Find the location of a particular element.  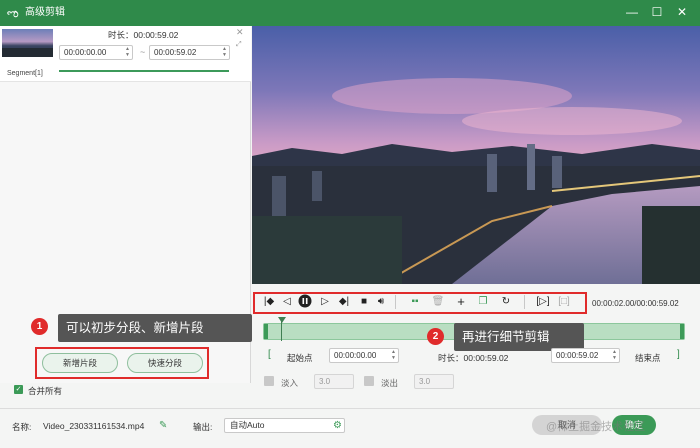

trim-duration: 时长：00:00:59.02 is located at coordinates (473, 358).